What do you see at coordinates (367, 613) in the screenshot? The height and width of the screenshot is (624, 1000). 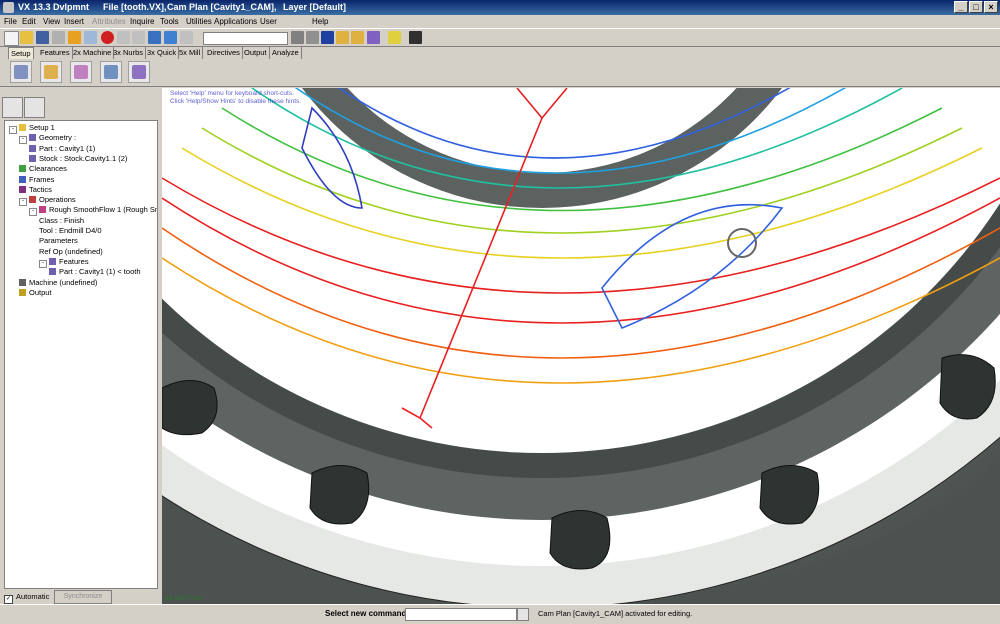 I see `command-prompt: Select new command.` at bounding box center [367, 613].